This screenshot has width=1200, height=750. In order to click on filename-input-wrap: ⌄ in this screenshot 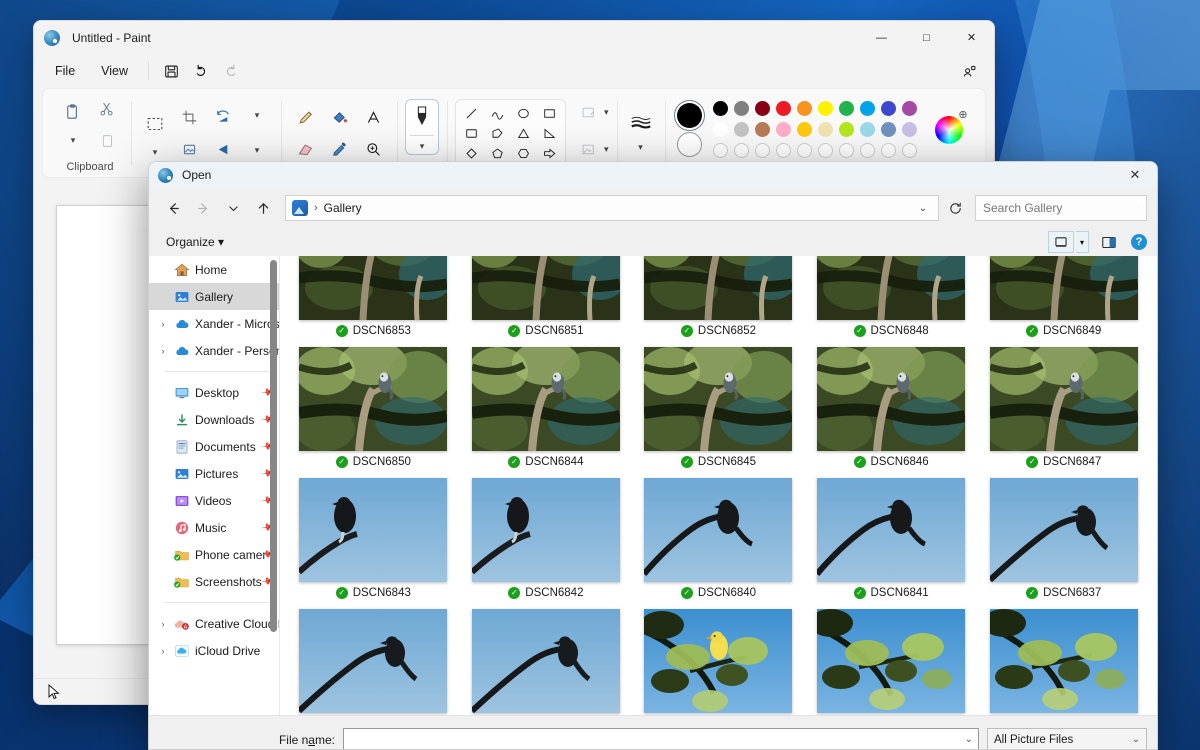, I will do `click(661, 738)`.